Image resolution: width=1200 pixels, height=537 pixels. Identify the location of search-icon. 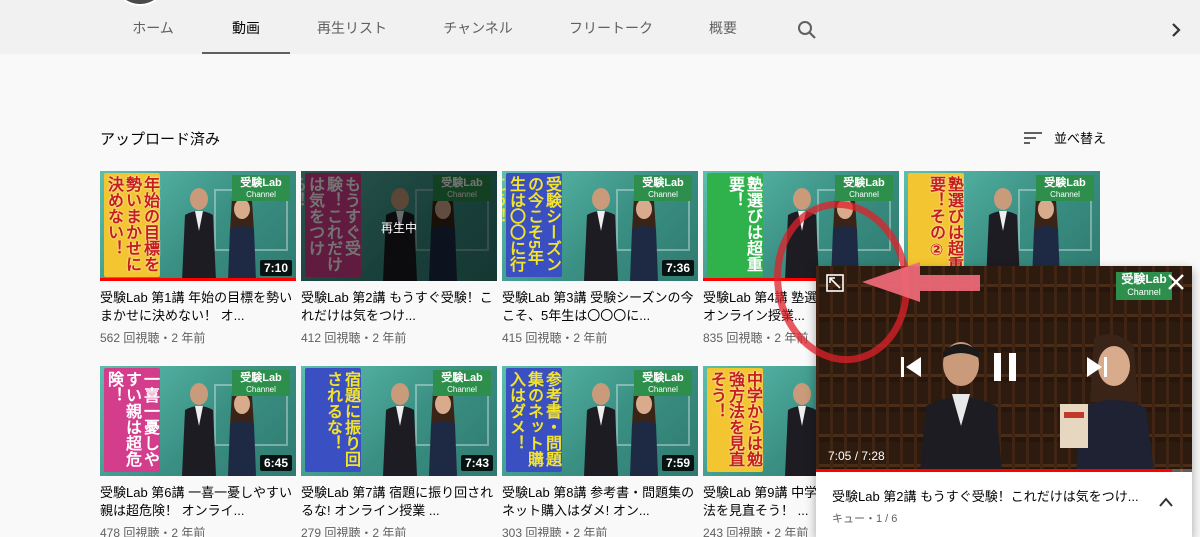
(807, 30).